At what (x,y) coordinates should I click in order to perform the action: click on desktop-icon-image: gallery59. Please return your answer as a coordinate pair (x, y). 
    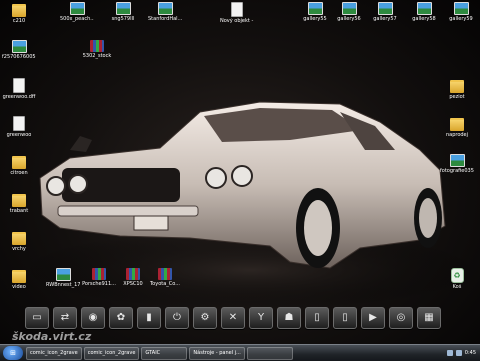
    Looking at the image, I should click on (461, 12).